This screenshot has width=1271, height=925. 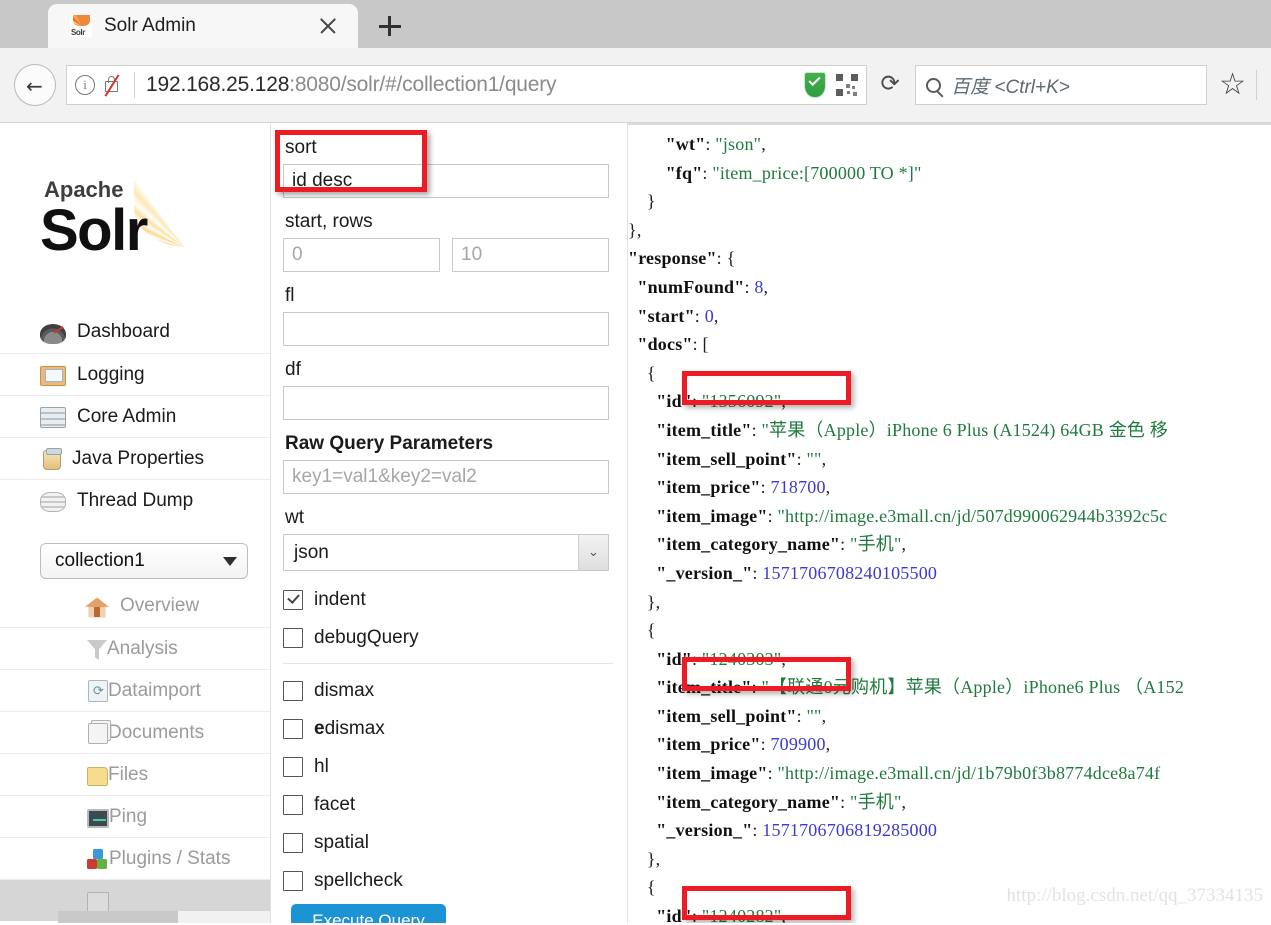 I want to click on tab-title: Solr Admin, so click(x=150, y=25).